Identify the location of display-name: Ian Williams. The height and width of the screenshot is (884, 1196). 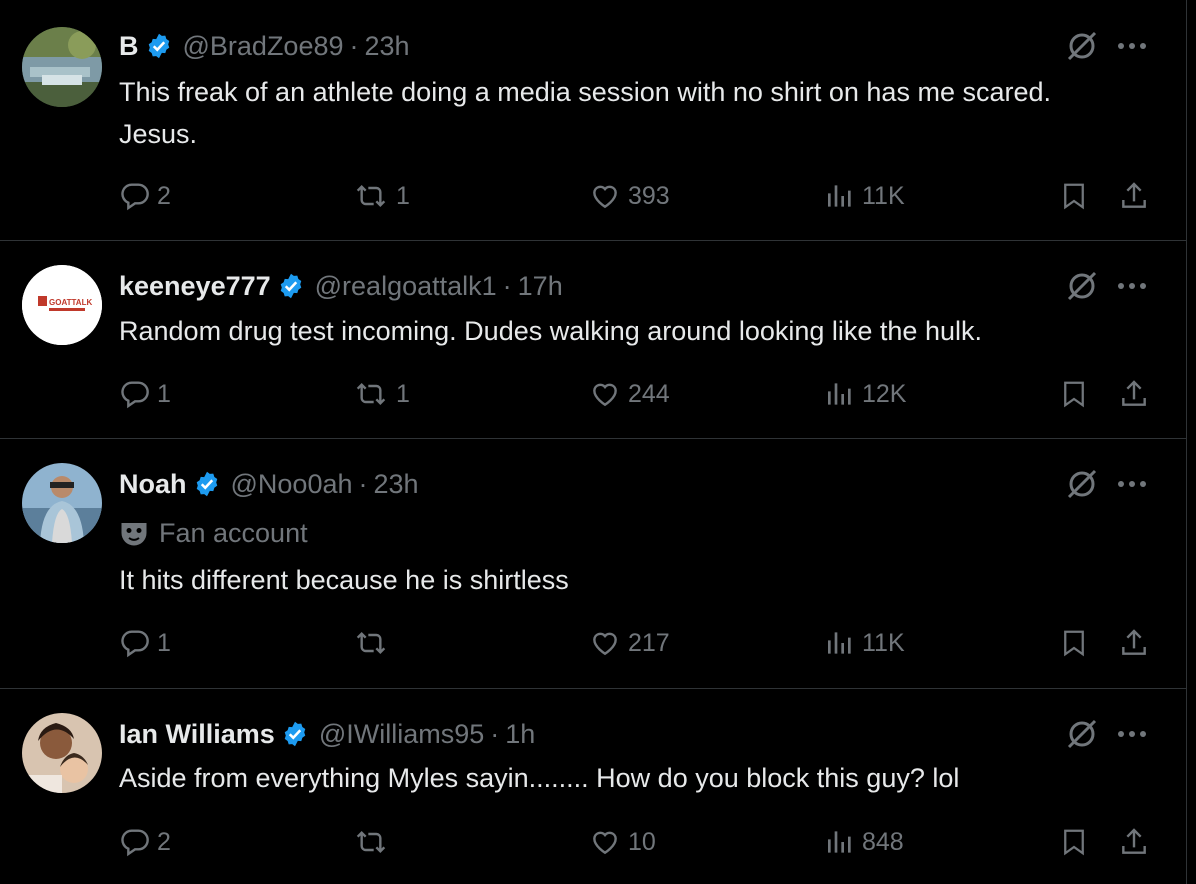
(197, 734).